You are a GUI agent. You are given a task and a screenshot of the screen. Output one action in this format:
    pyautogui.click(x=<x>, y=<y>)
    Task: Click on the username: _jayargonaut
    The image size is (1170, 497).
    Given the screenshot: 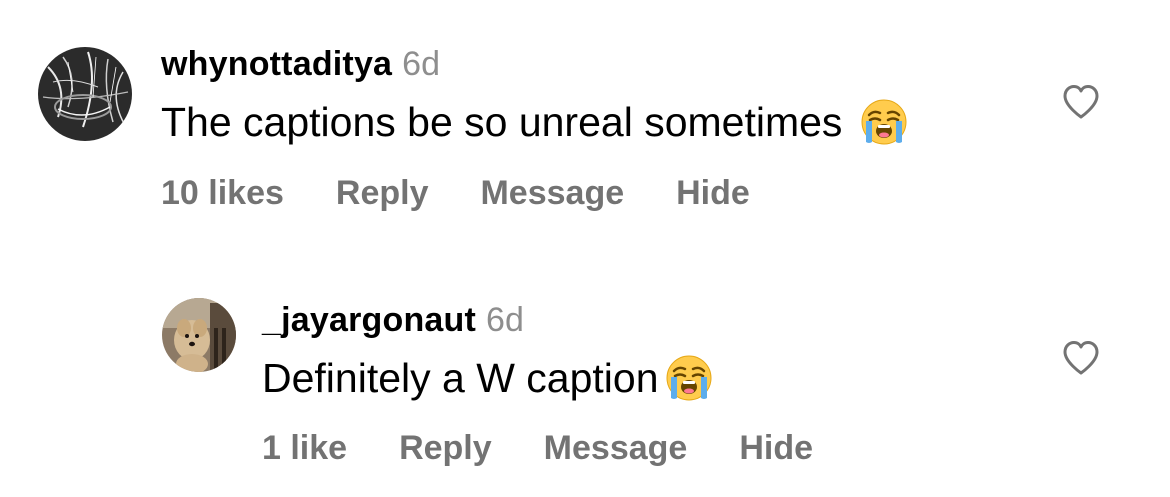 What is the action you would take?
    pyautogui.click(x=369, y=320)
    